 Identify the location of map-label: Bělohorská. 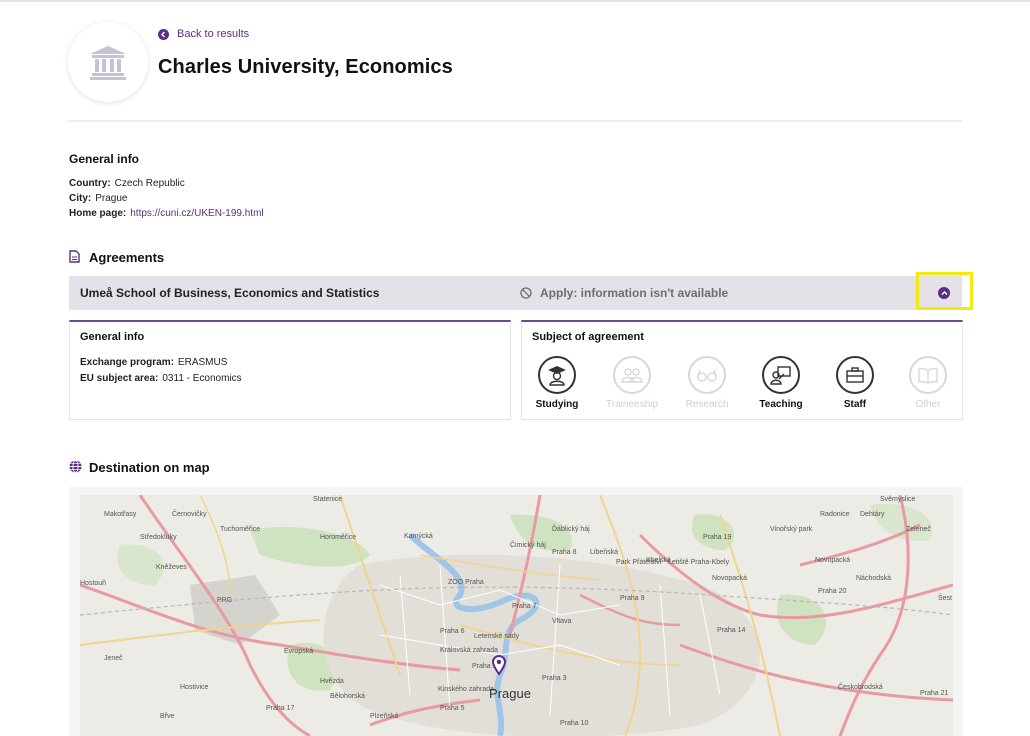
(348, 696).